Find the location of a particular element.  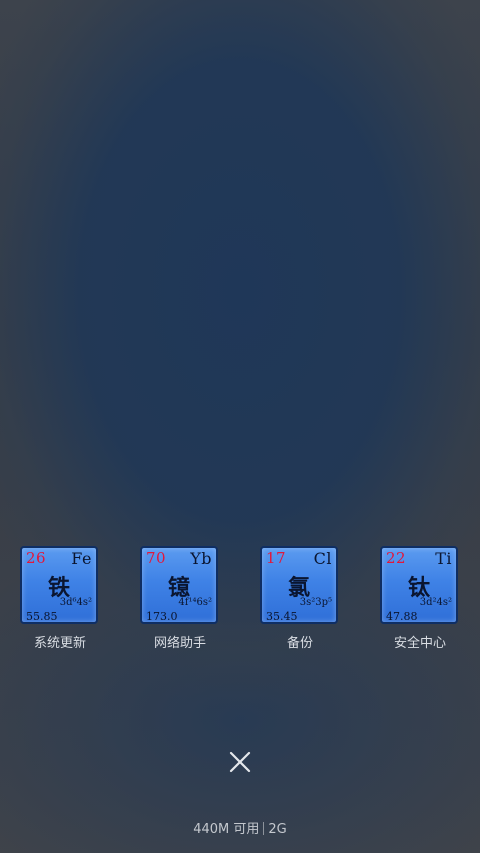

element-tile-icon: 70 Yb 镱 4f¹⁴6s² 173.0 is located at coordinates (179, 585).